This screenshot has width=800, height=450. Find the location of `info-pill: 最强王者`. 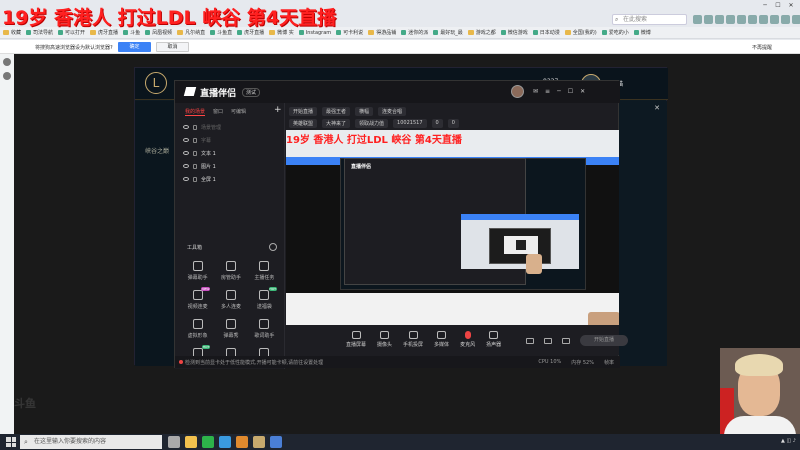

info-pill: 最强王者 is located at coordinates (336, 111).